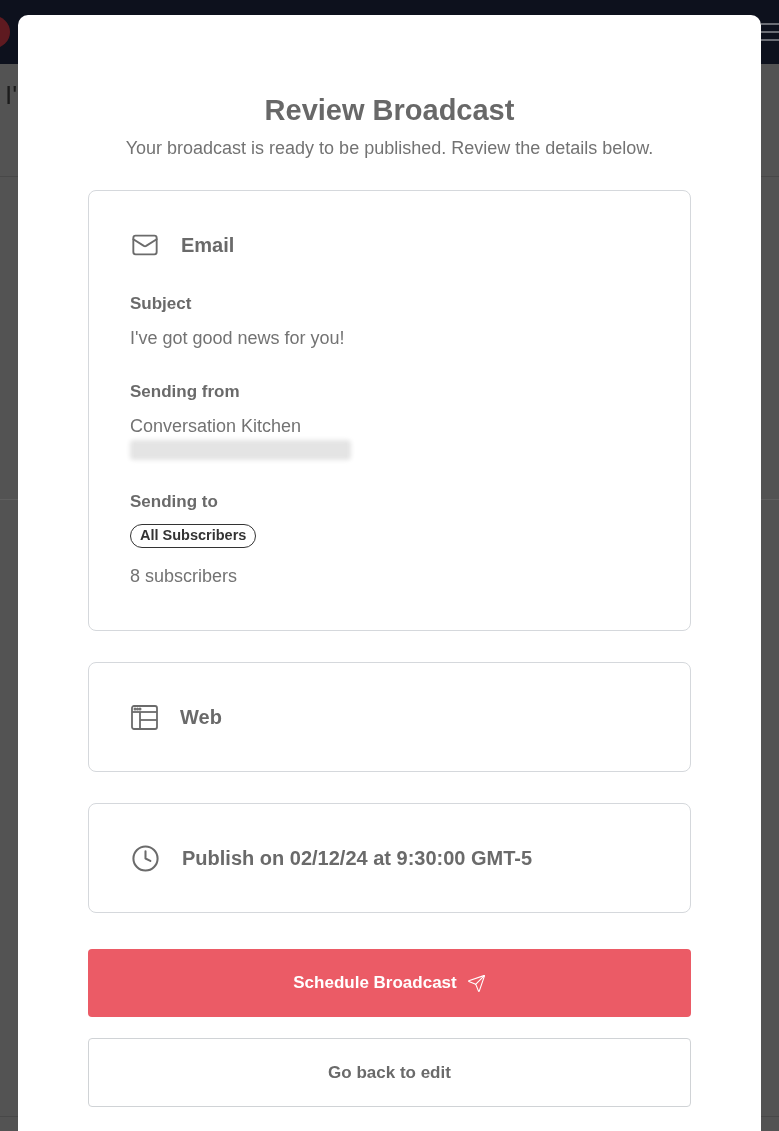  Describe the element at coordinates (145, 858) in the screenshot. I see `clock-icon` at that location.